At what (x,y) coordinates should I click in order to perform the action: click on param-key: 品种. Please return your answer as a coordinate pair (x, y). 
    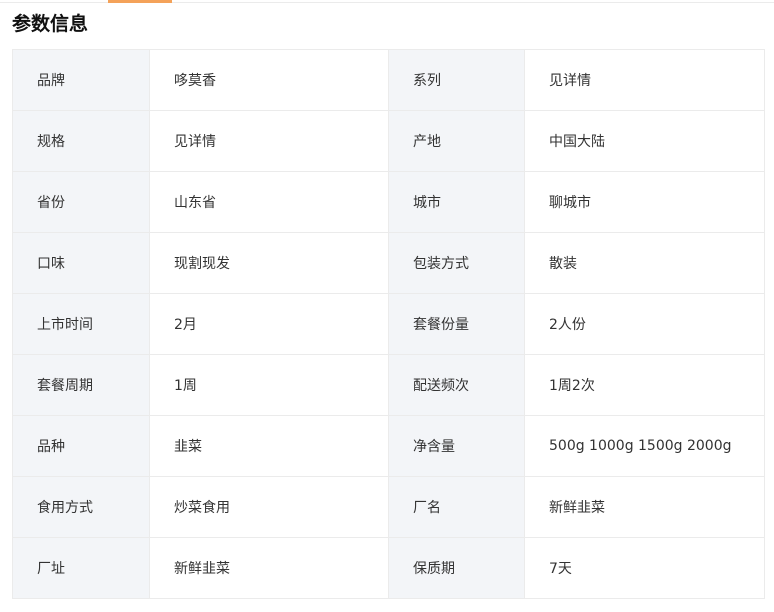
    Looking at the image, I should click on (81, 446).